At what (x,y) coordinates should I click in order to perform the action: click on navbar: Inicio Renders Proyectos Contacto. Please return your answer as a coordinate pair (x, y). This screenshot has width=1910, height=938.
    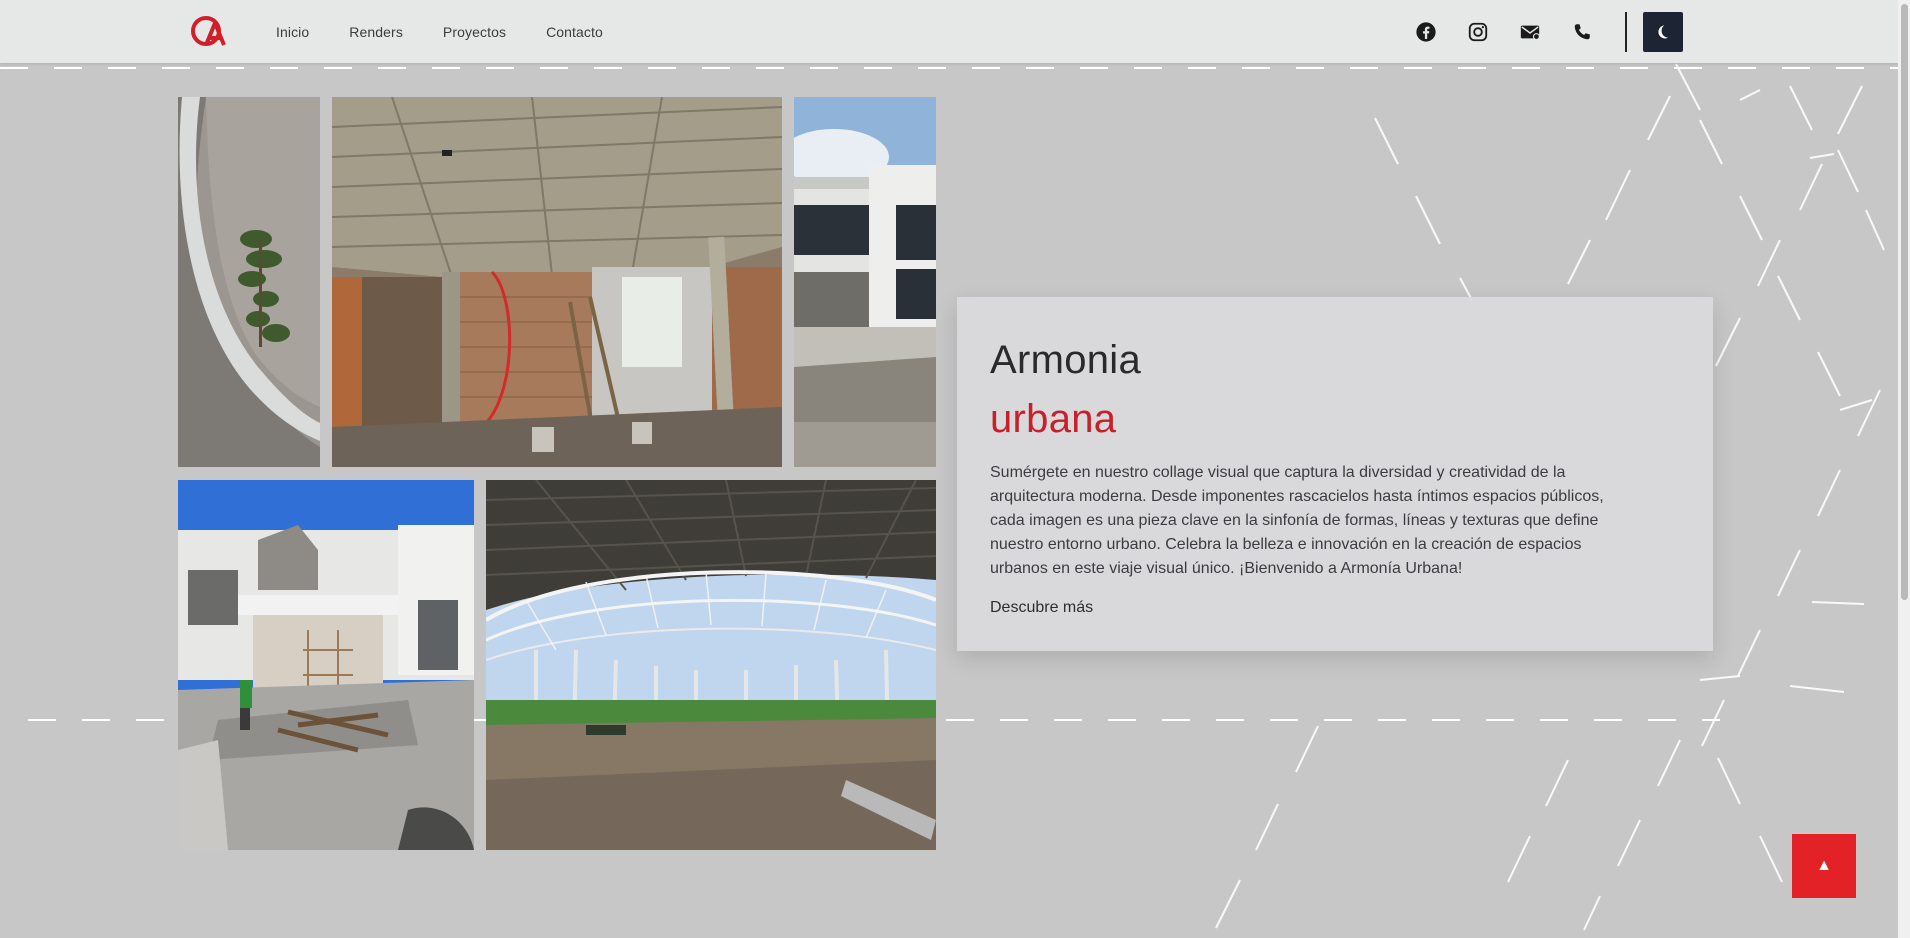
    Looking at the image, I should click on (949, 31).